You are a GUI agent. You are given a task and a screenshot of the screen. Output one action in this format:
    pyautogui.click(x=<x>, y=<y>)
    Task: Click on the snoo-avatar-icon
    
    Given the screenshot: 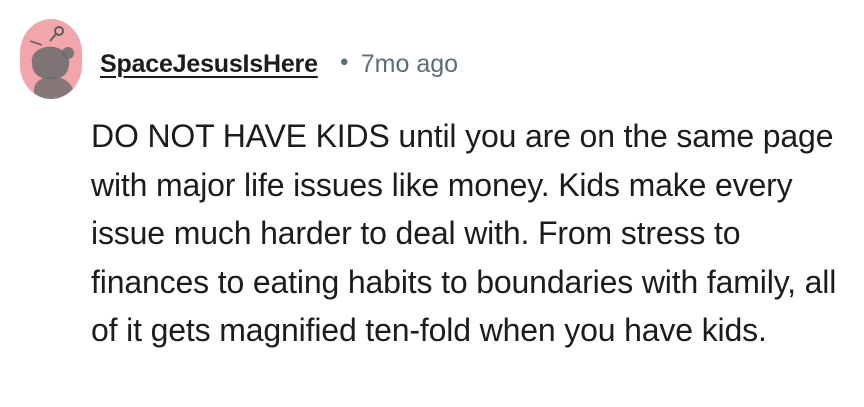 What is the action you would take?
    pyautogui.click(x=51, y=59)
    